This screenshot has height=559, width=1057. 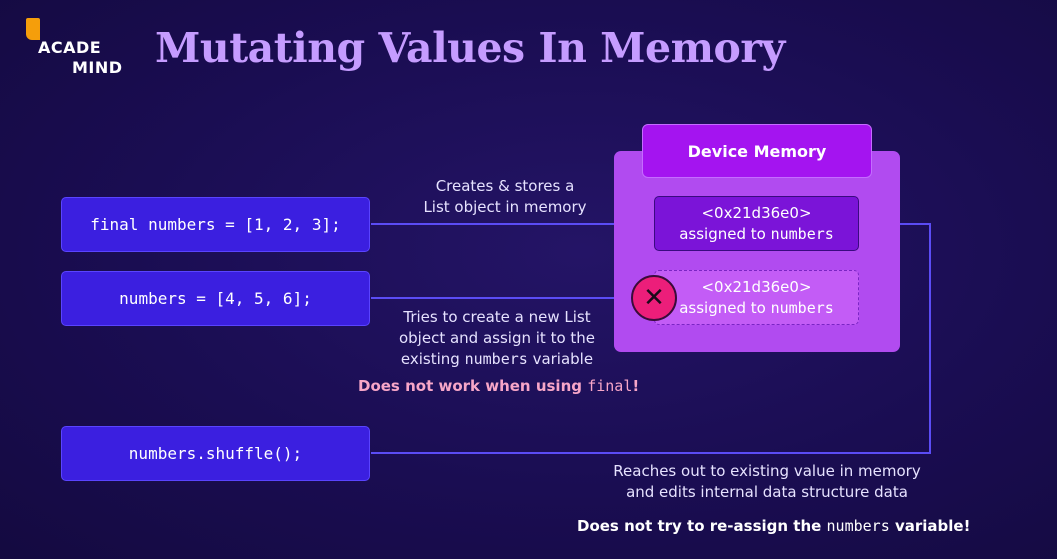 I want to click on memory-slot-rejected: <0x21d36e0> assigned to numbers, so click(x=756, y=297).